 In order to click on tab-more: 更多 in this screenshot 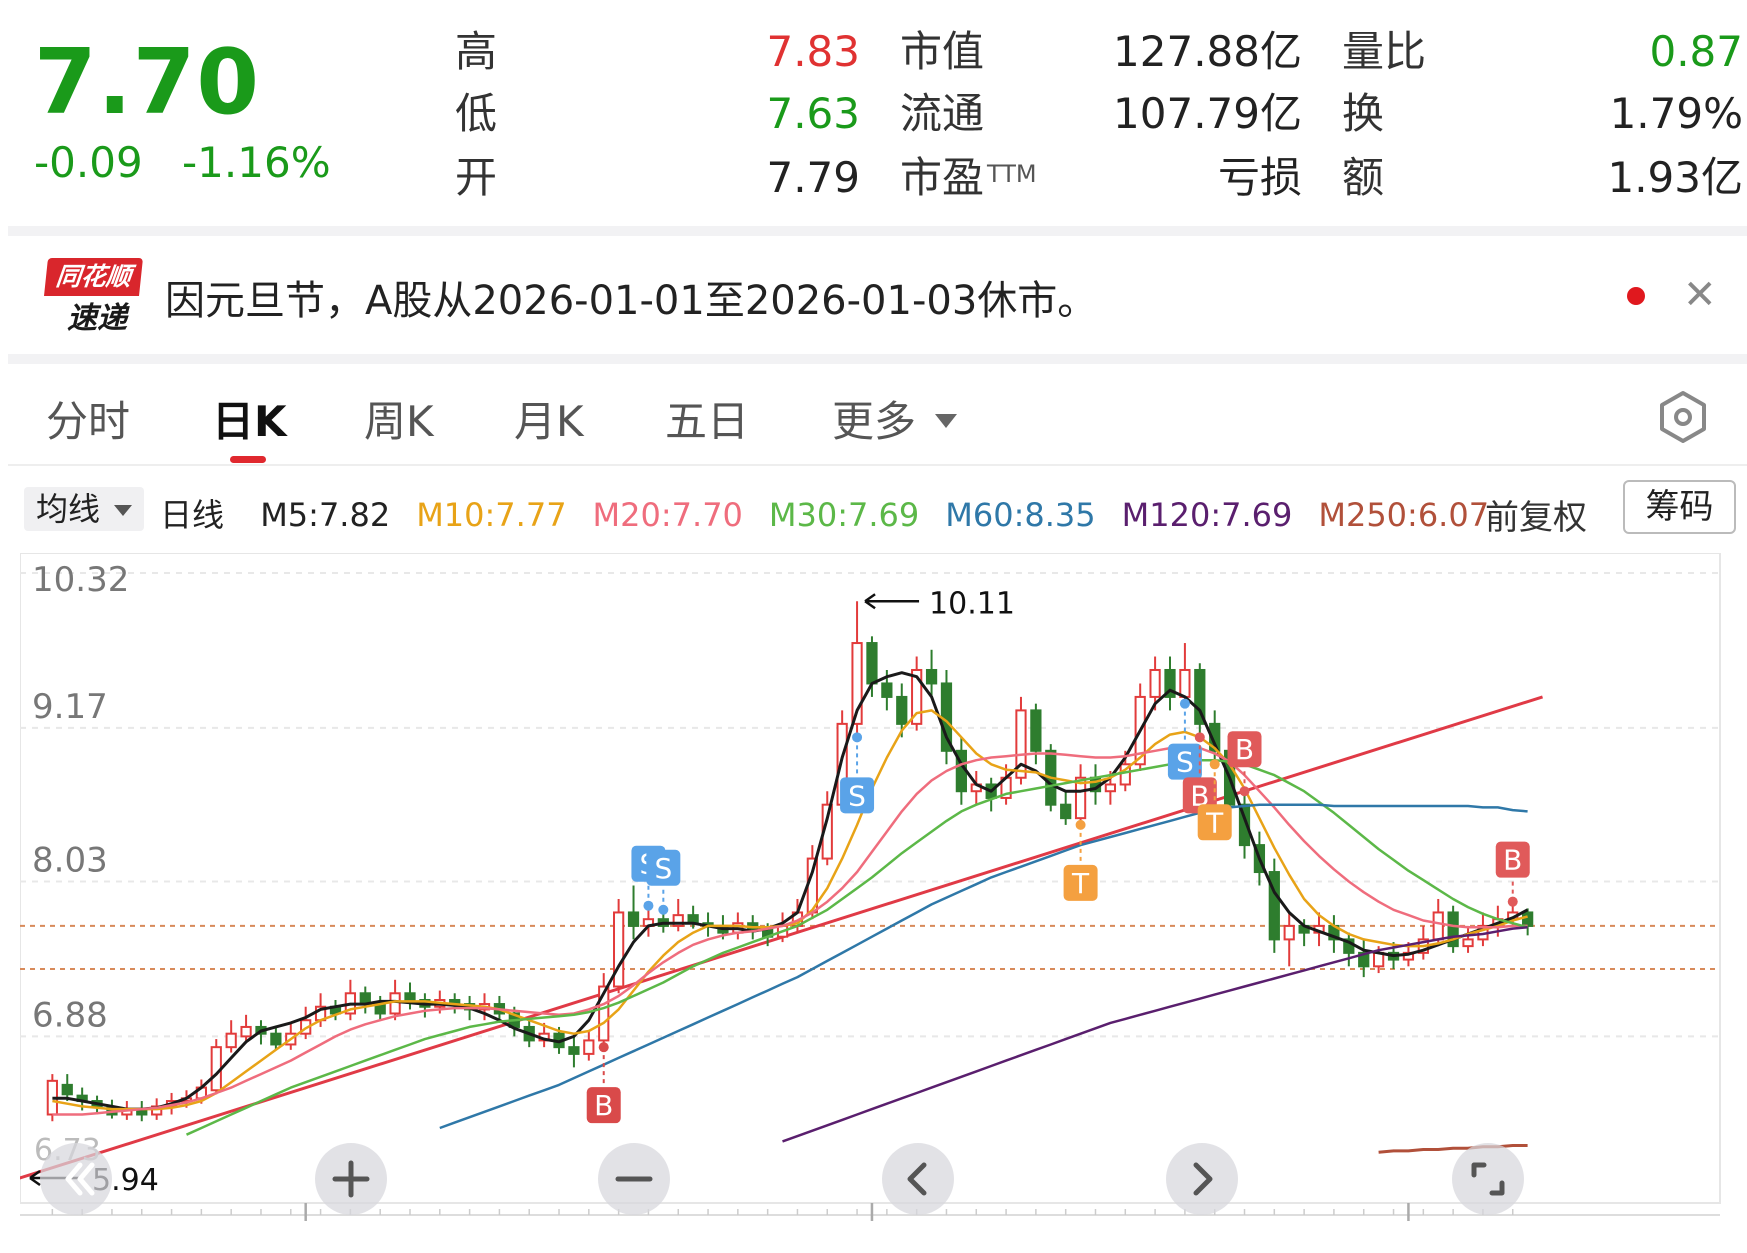, I will do `click(895, 418)`.